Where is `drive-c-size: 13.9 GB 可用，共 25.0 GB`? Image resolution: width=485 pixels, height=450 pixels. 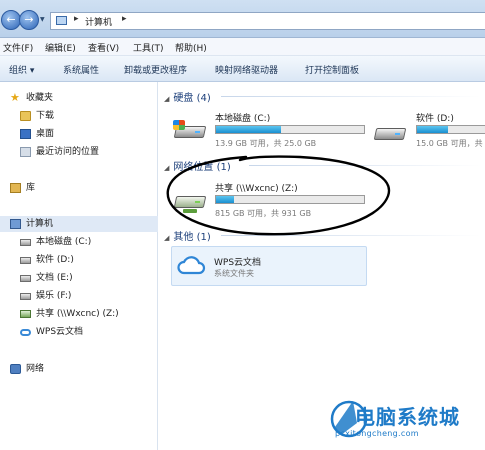 drive-c-size: 13.9 GB 可用，共 25.0 GB is located at coordinates (266, 143).